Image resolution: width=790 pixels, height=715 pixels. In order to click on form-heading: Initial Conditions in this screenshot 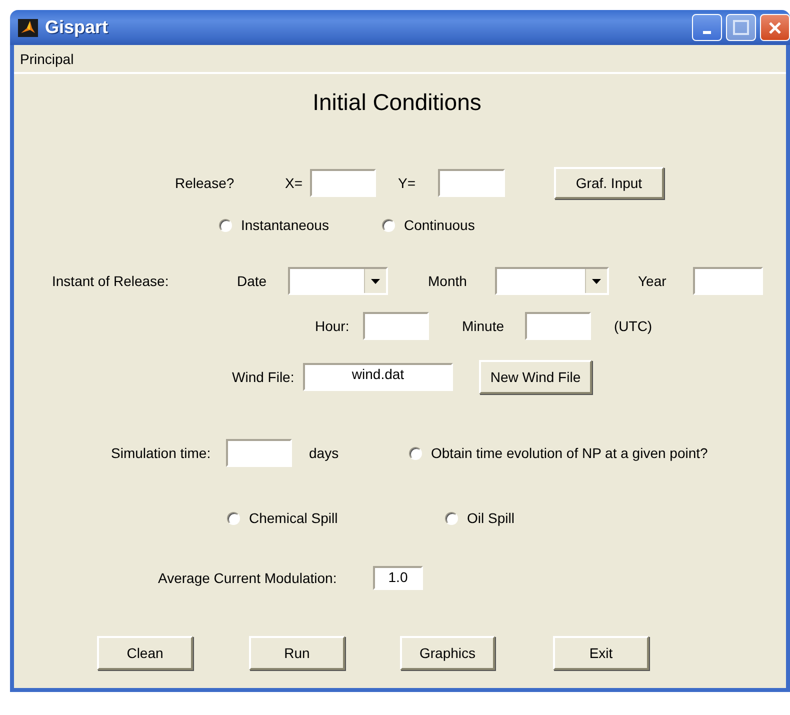, I will do `click(397, 102)`.